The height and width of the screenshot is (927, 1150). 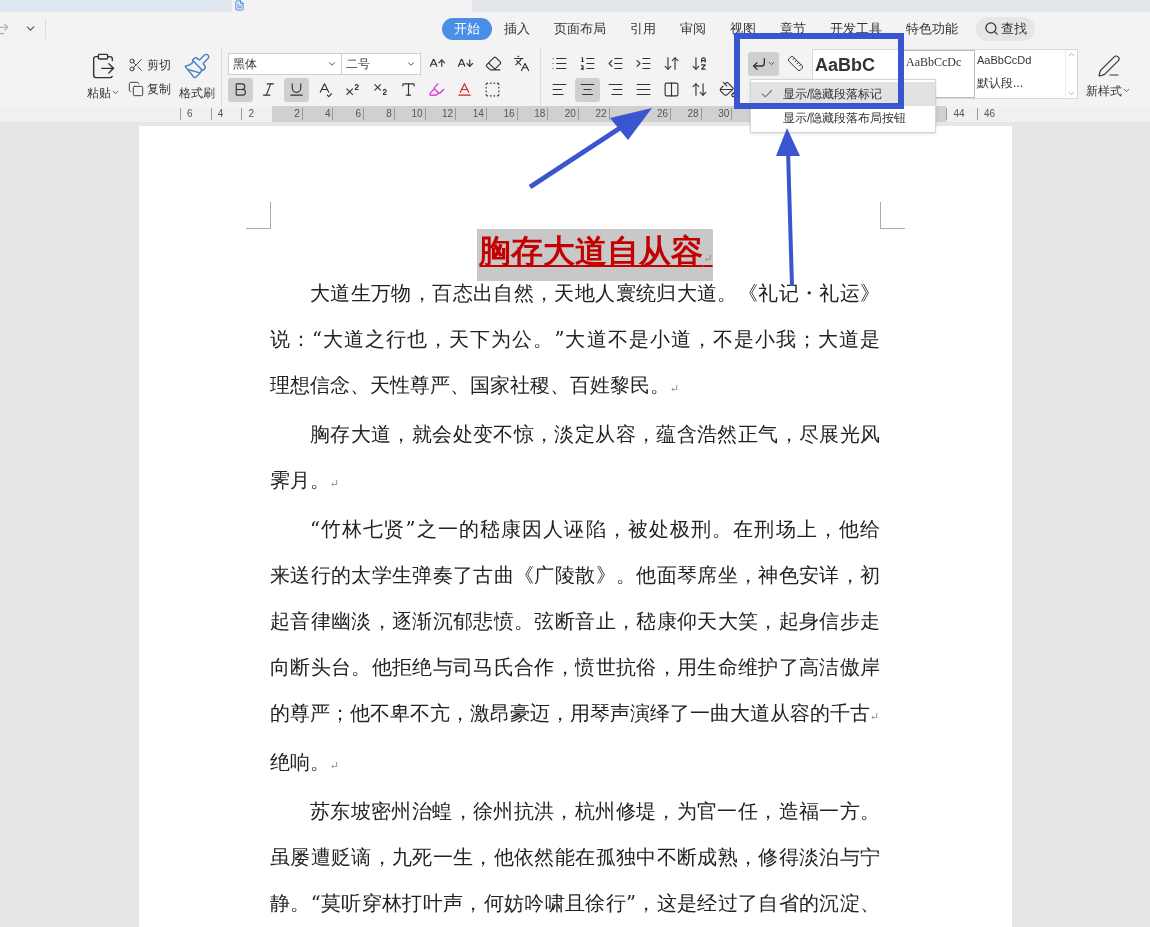 I want to click on align-left-icon, so click(x=559, y=89).